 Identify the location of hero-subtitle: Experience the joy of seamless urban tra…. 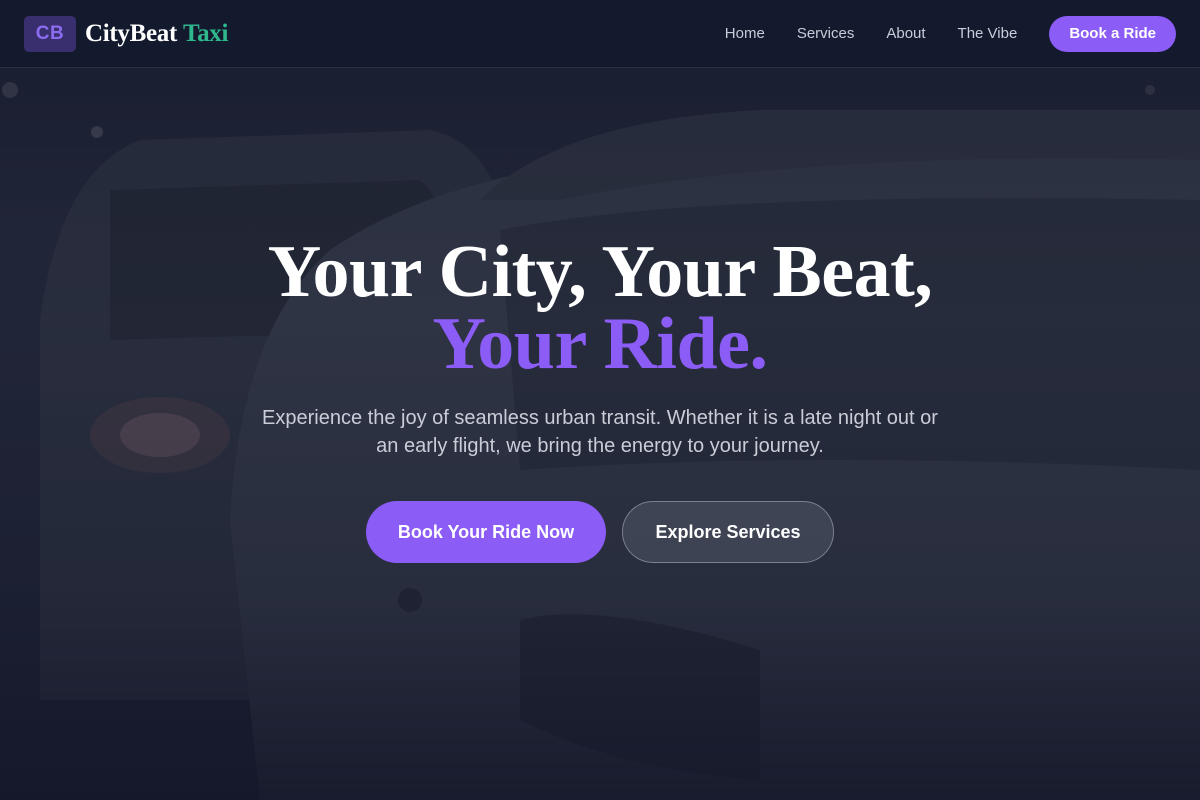
(600, 432).